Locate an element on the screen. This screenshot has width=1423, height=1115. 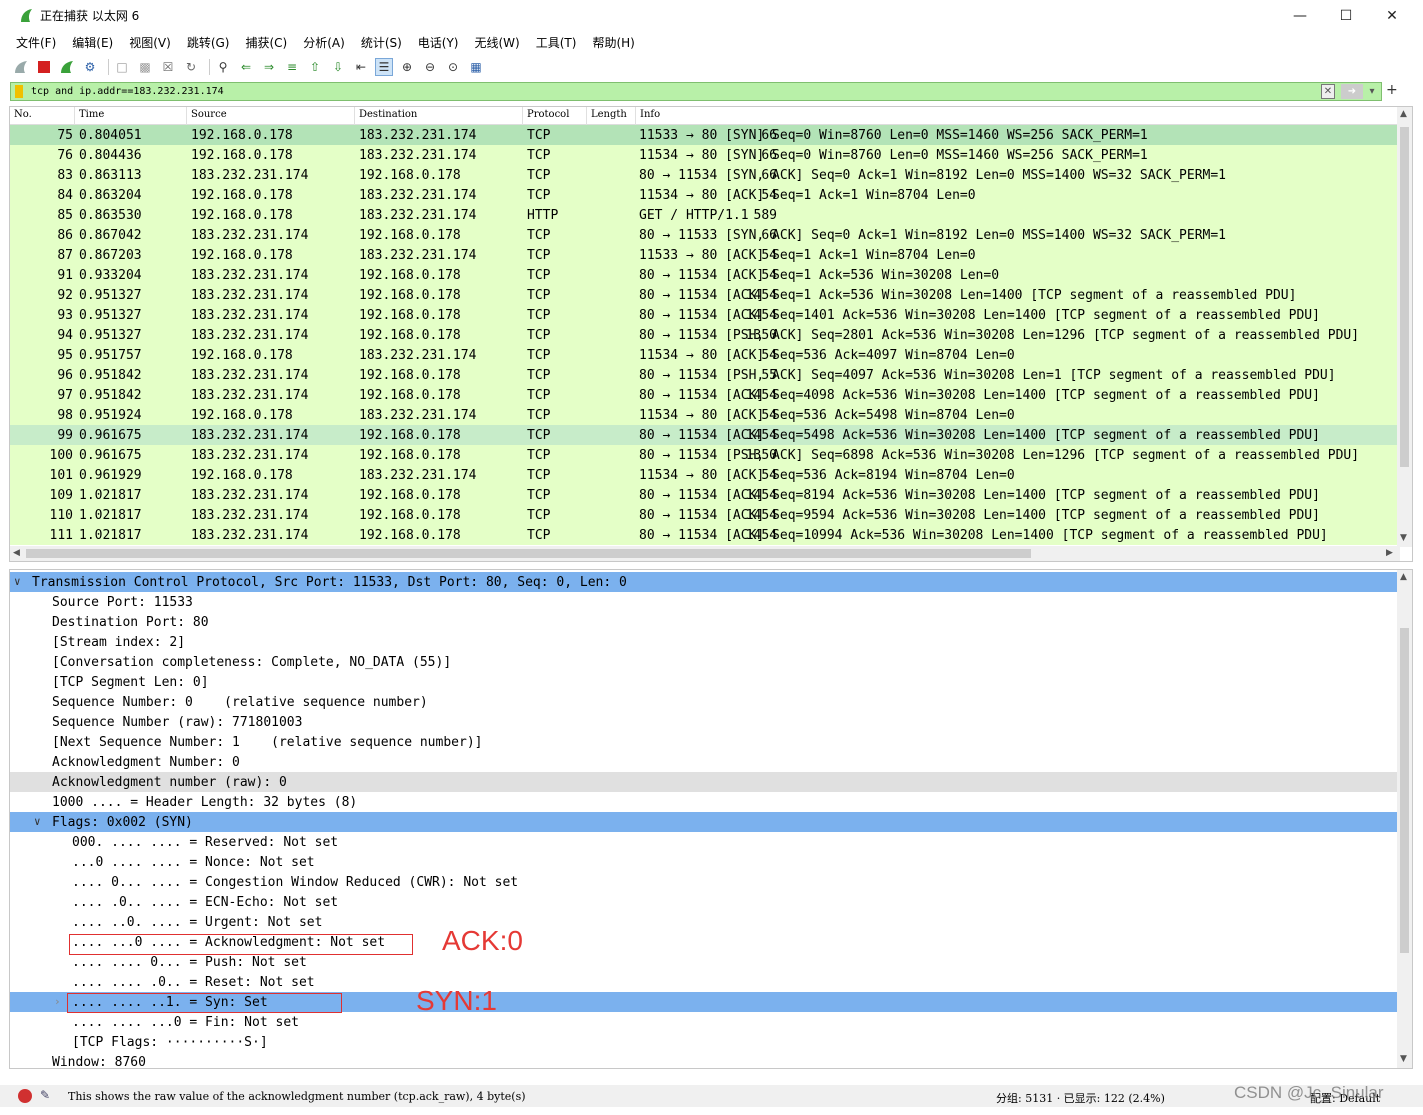
scroll-down-arrow-icon: ▼ is located at coordinates (1403, 1059).